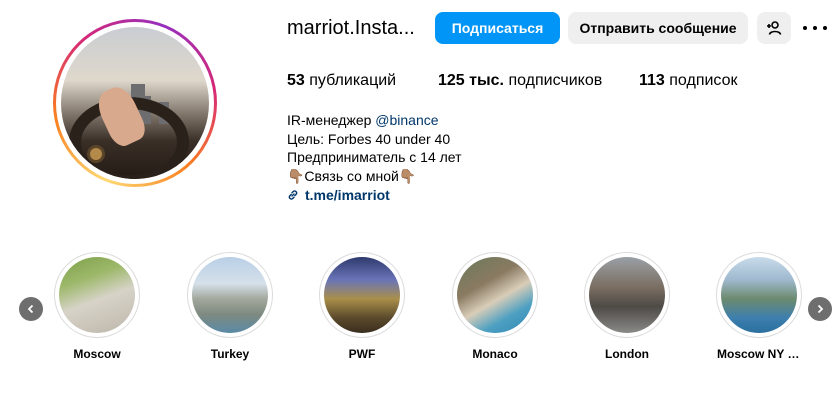 This screenshot has height=405, width=837. I want to click on bio-external-link: t.me/imarriot, so click(374, 195).